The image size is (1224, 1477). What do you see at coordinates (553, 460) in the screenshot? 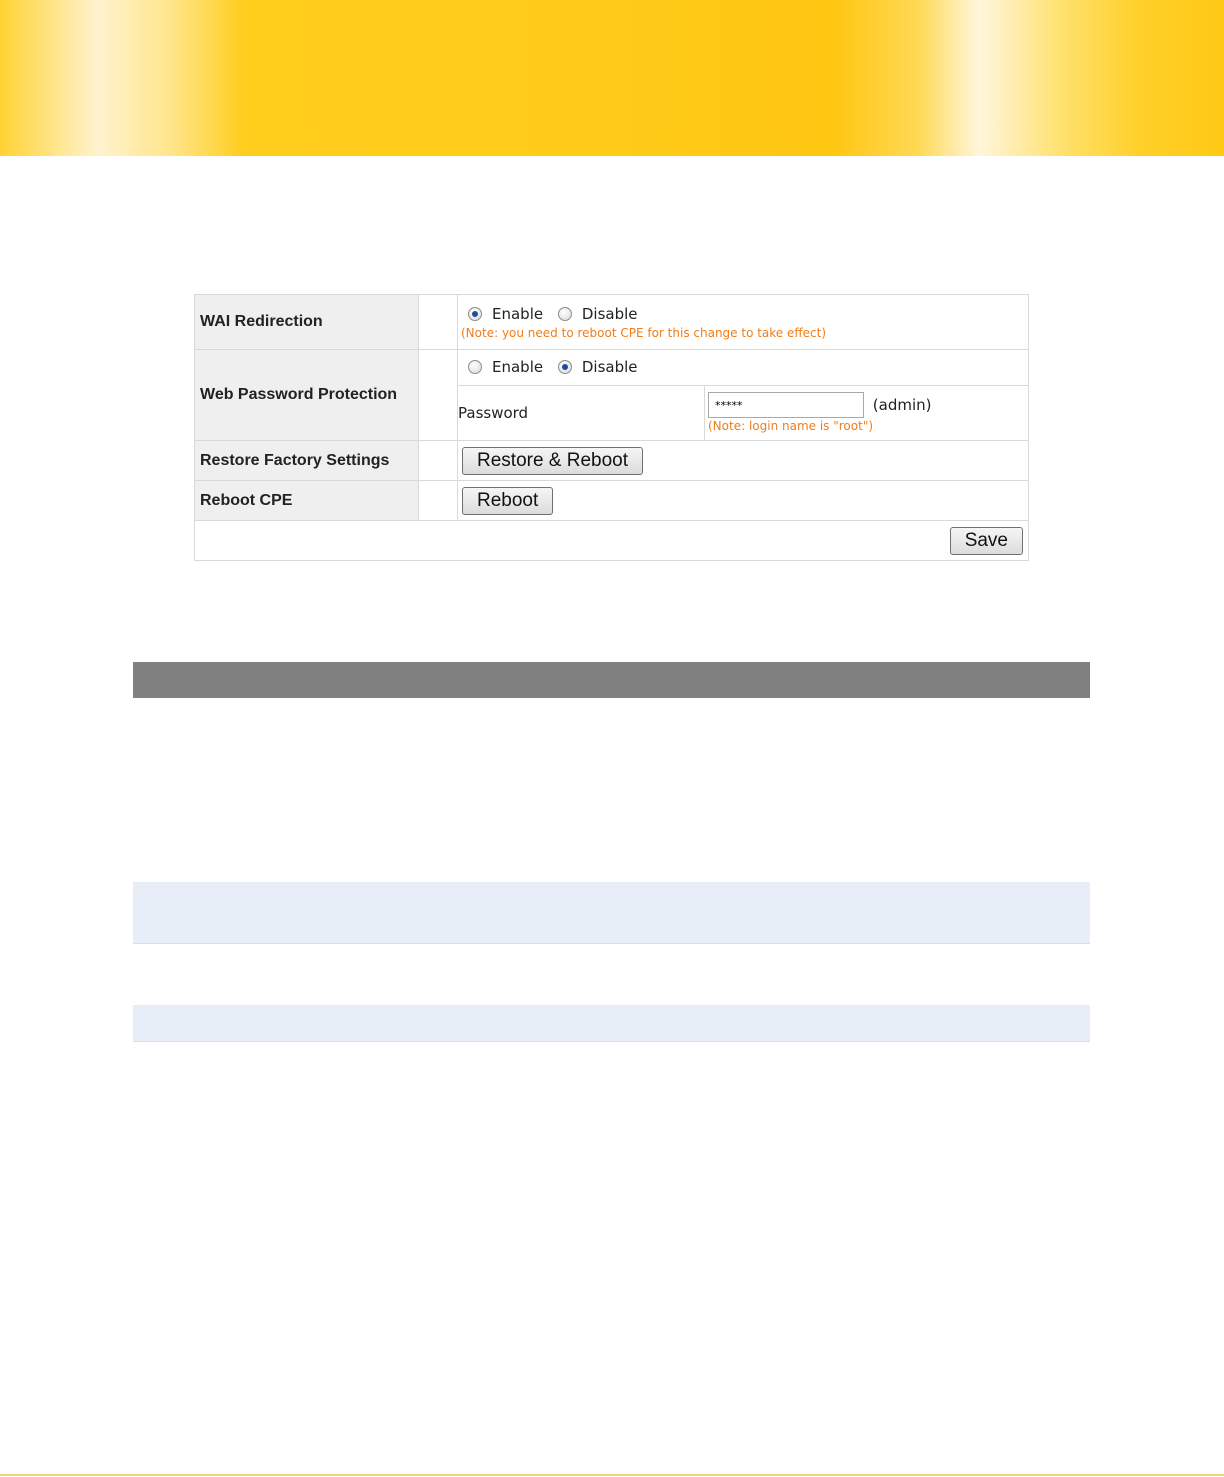
I see `restore-reboot-button: Restore & Reboot` at bounding box center [553, 460].